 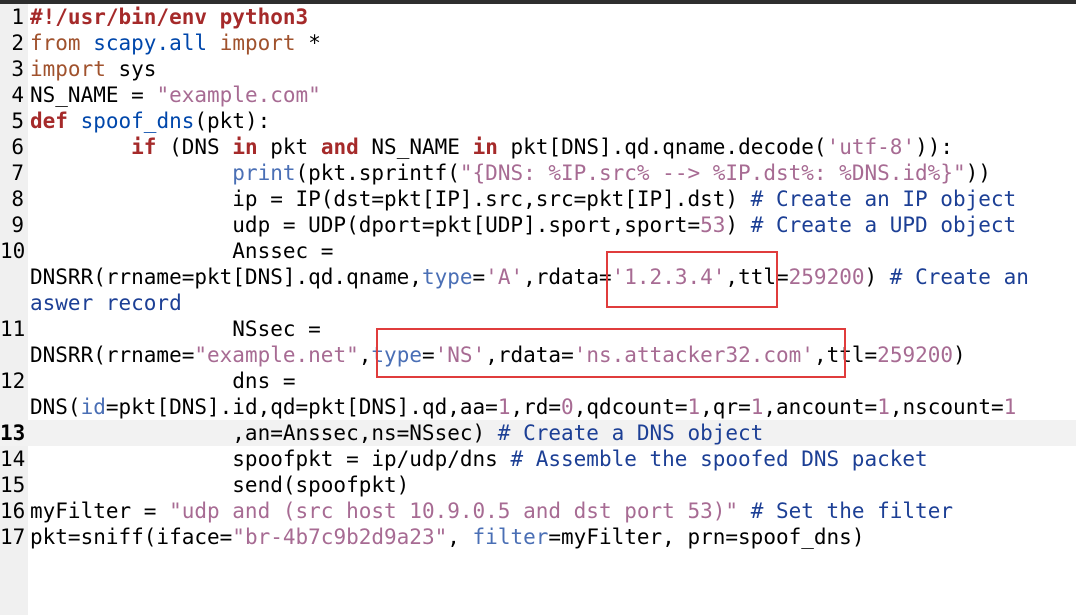 What do you see at coordinates (567, 407) in the screenshot?
I see `code-token: 0` at bounding box center [567, 407].